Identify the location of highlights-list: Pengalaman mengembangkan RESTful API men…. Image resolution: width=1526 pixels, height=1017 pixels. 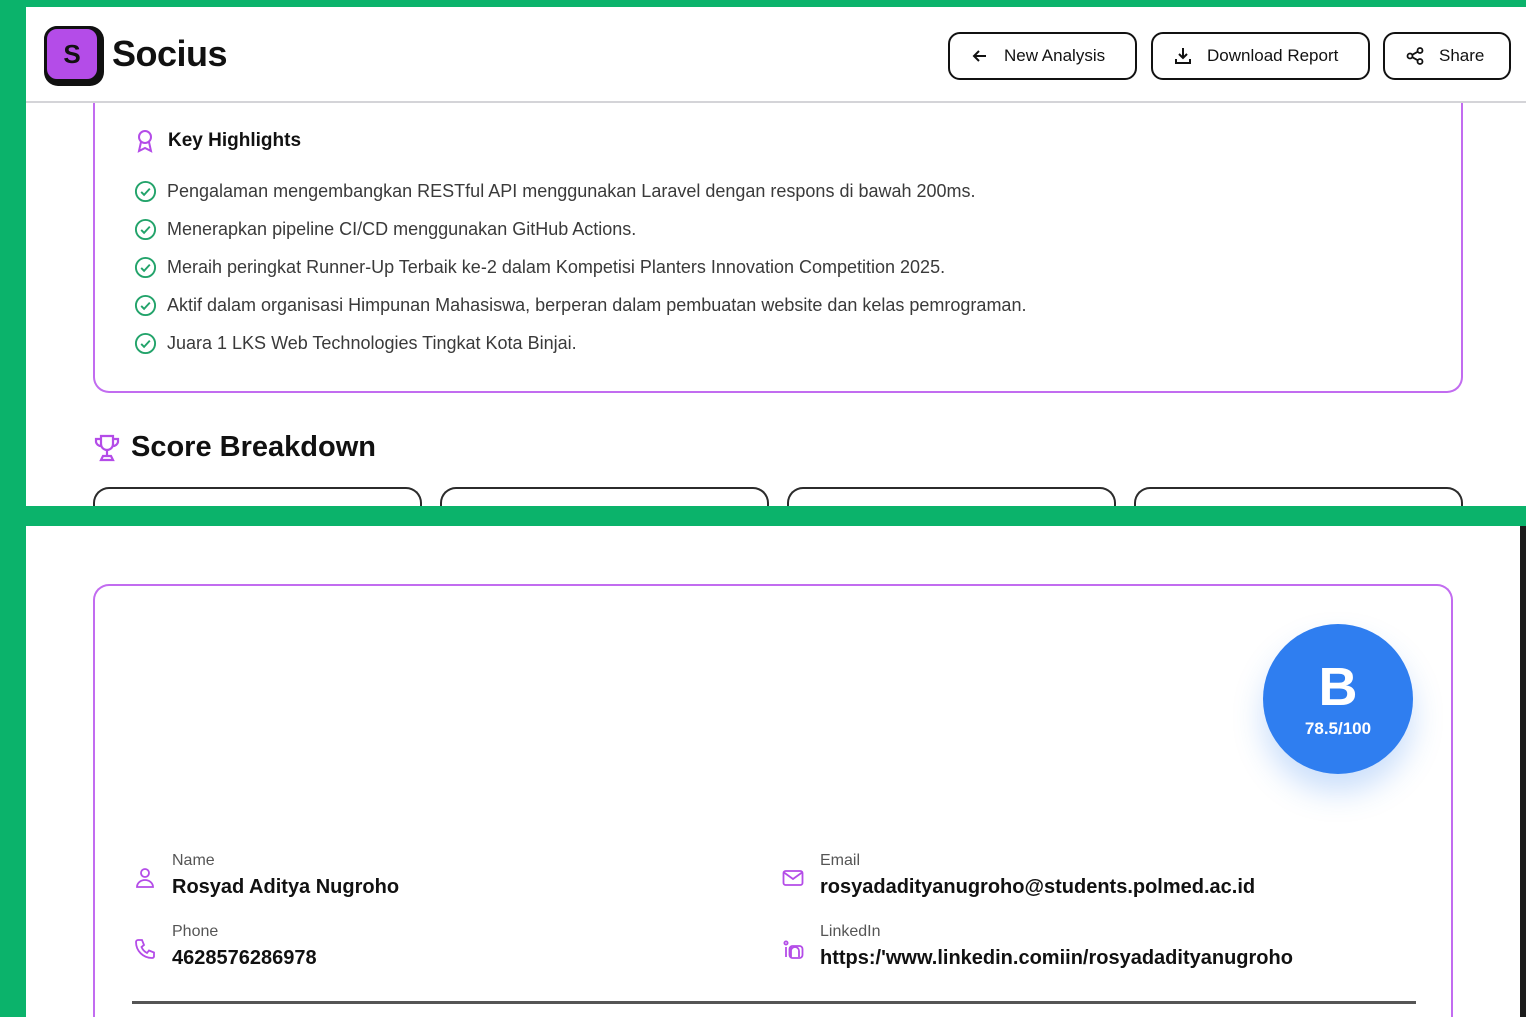
(580, 267).